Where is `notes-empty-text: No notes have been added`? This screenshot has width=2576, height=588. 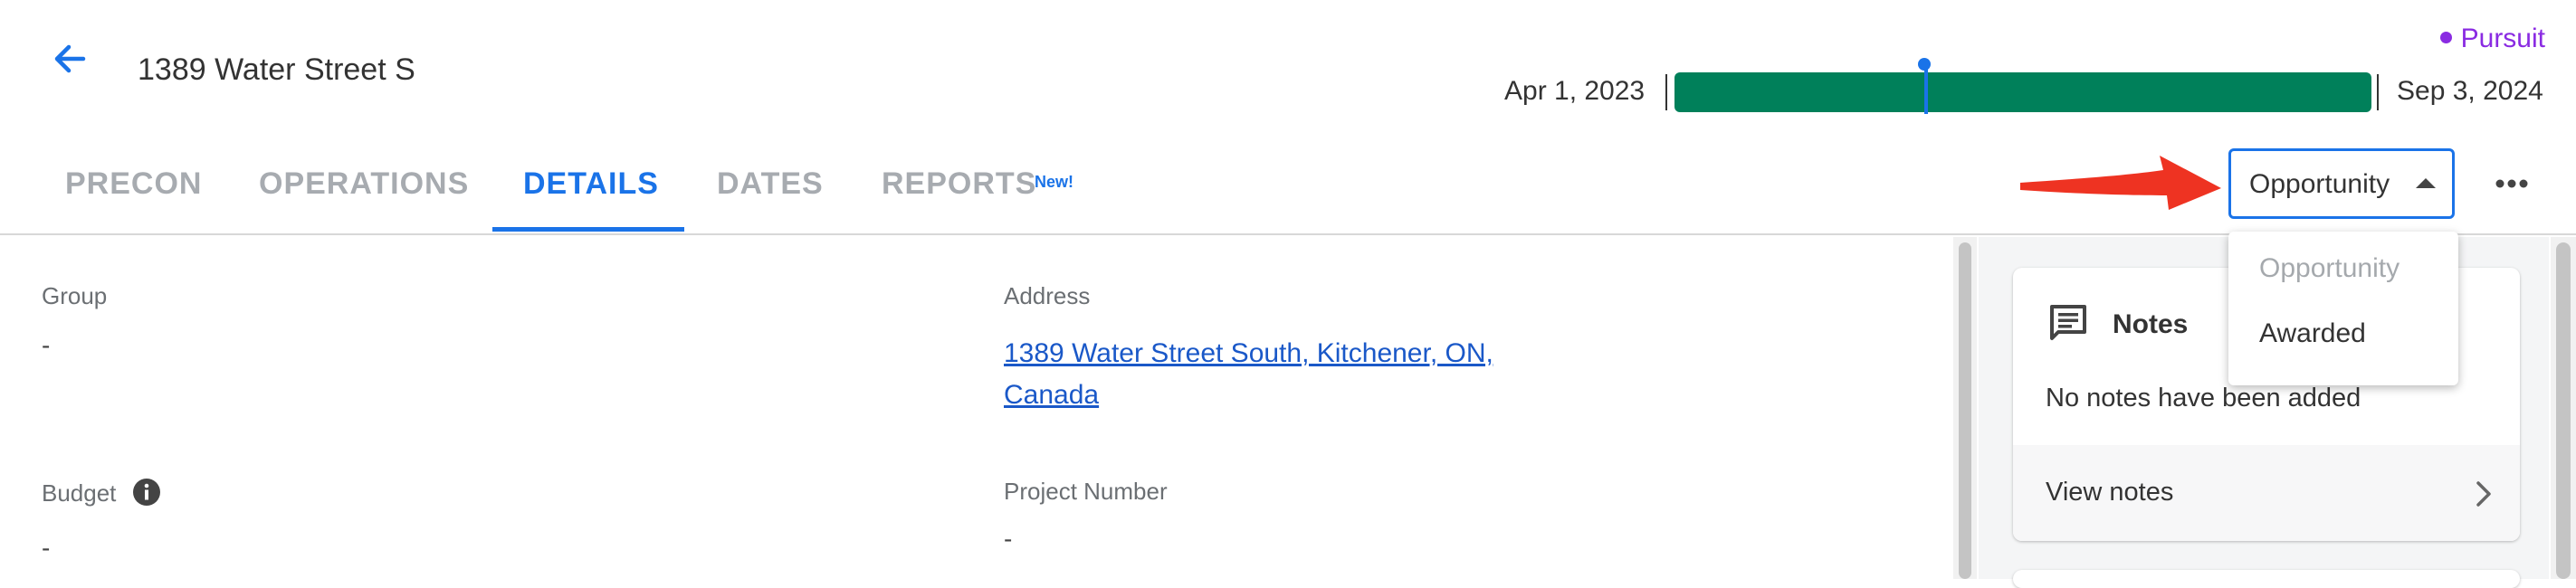 notes-empty-text: No notes have been added is located at coordinates (2203, 398).